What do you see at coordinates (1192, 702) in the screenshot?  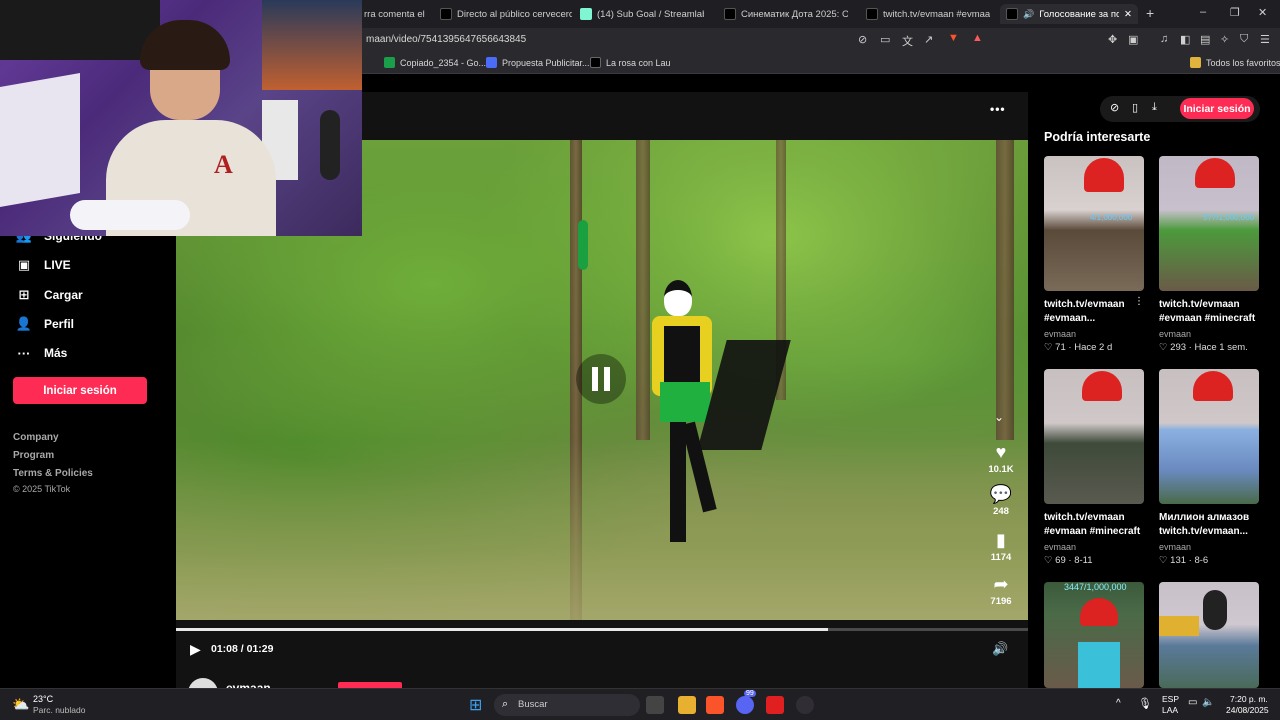 I see `network-icon: ▭` at bounding box center [1192, 702].